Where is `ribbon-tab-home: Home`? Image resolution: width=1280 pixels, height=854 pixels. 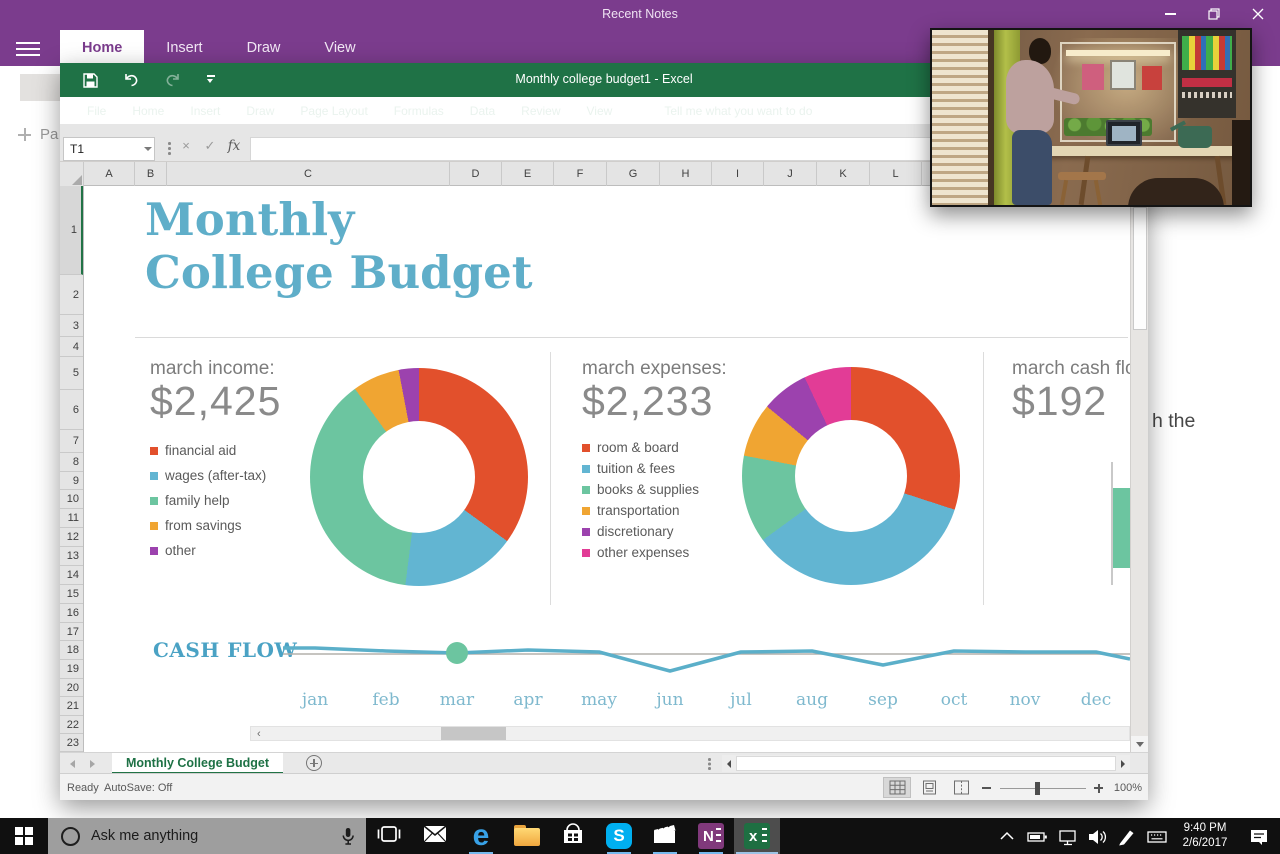 ribbon-tab-home: Home is located at coordinates (148, 111).